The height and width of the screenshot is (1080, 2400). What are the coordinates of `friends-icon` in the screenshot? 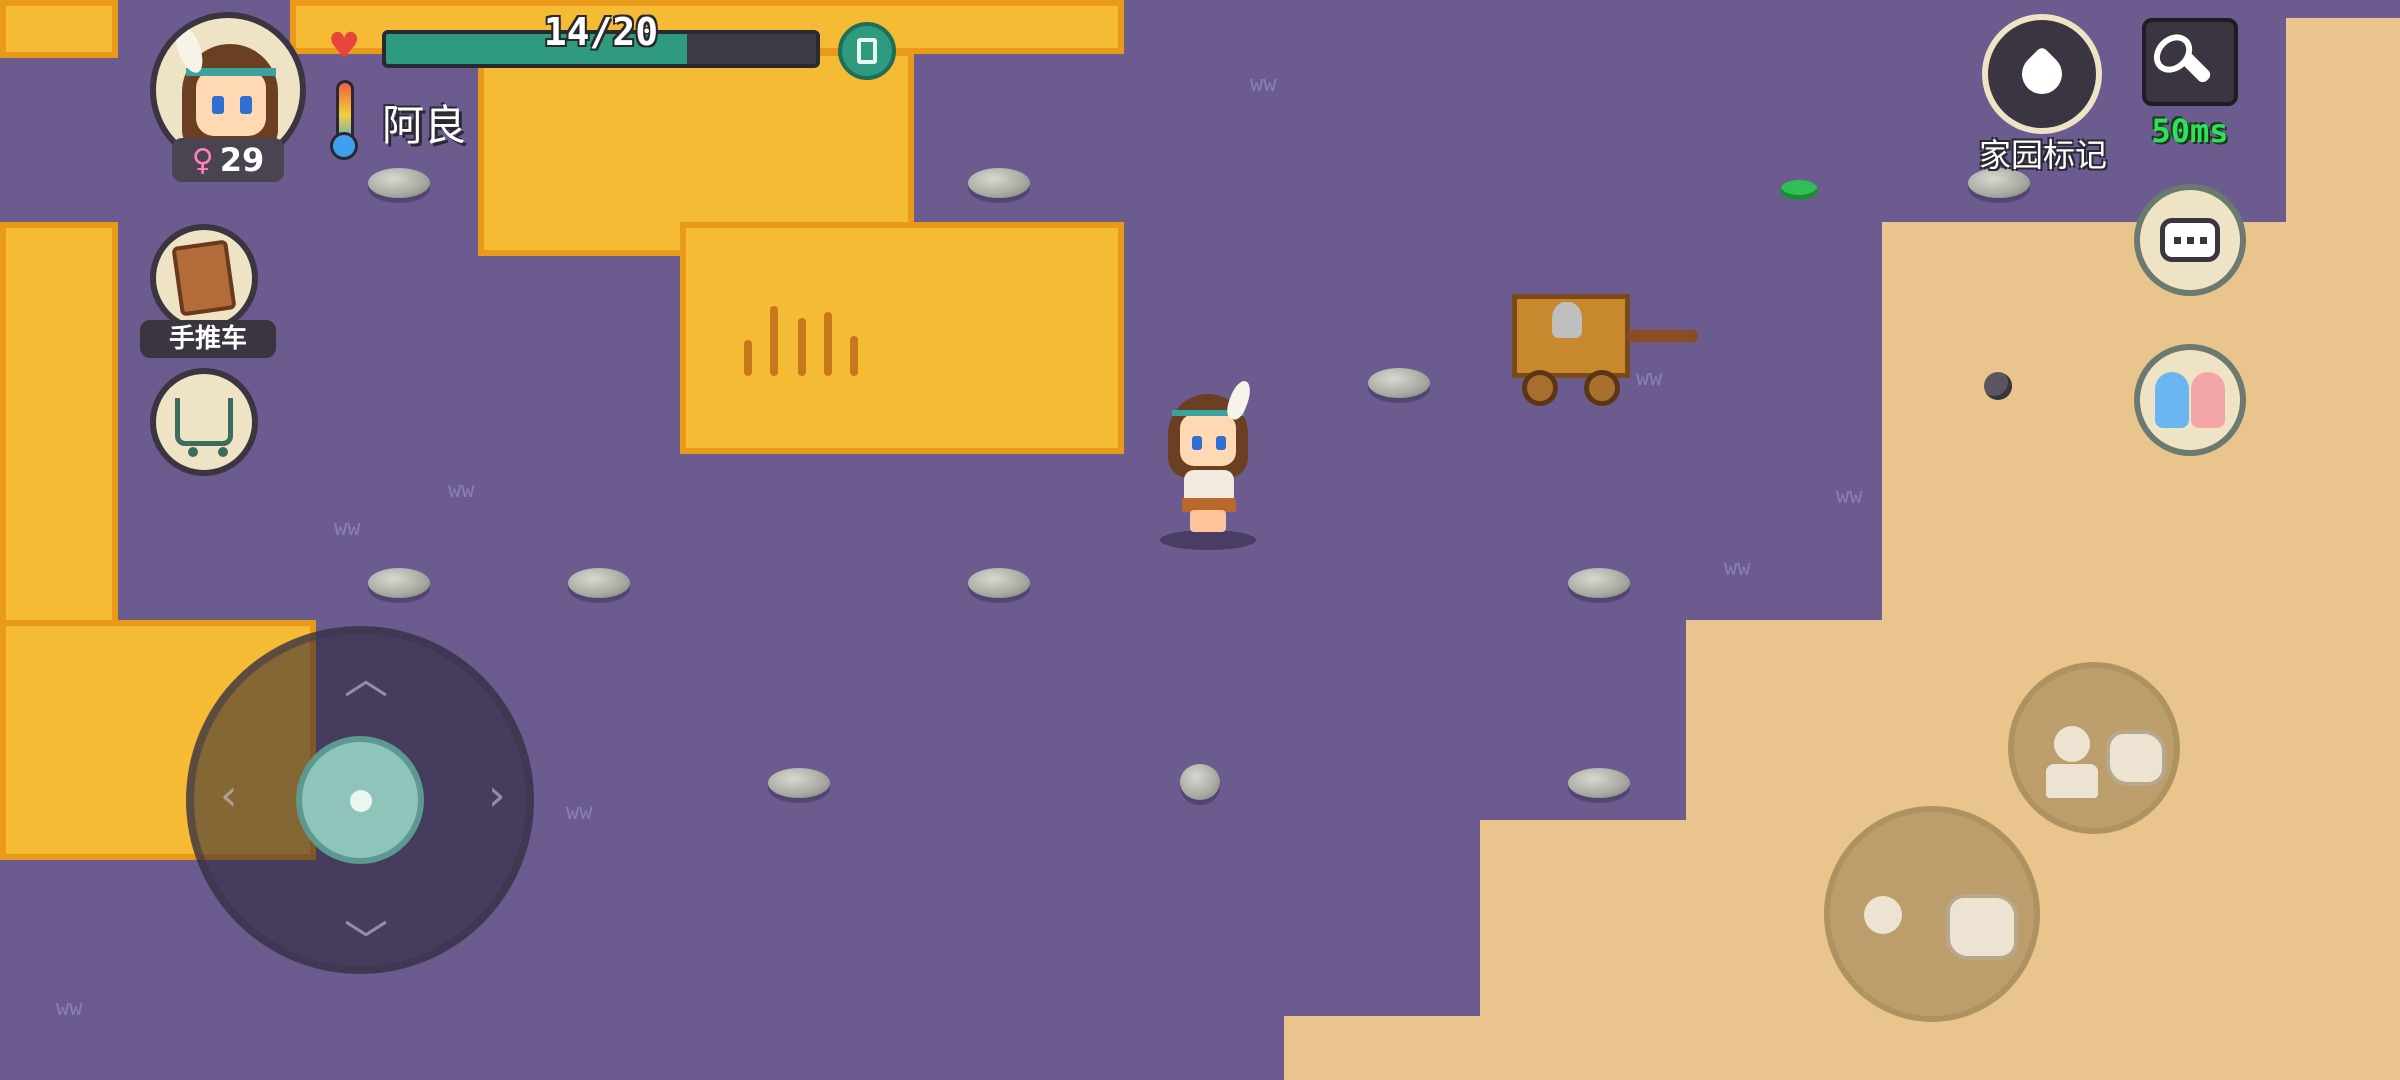 It's located at (2190, 400).